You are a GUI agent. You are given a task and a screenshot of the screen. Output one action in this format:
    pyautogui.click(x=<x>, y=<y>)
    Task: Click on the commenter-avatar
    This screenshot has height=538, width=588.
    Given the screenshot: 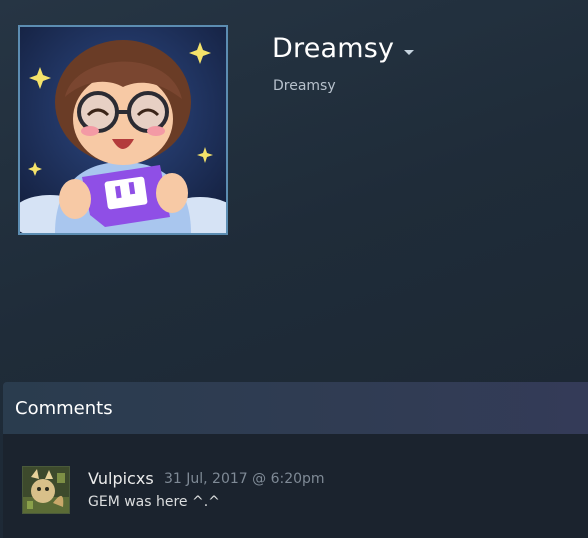 What is the action you would take?
    pyautogui.click(x=46, y=490)
    